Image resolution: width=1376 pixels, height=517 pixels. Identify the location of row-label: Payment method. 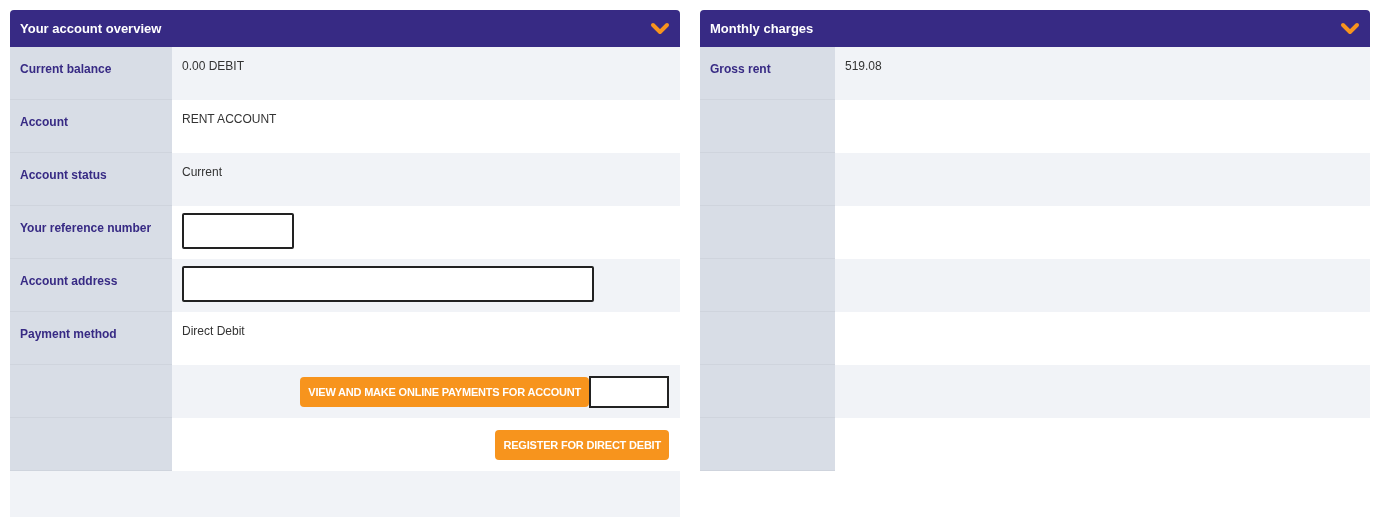
(68, 334).